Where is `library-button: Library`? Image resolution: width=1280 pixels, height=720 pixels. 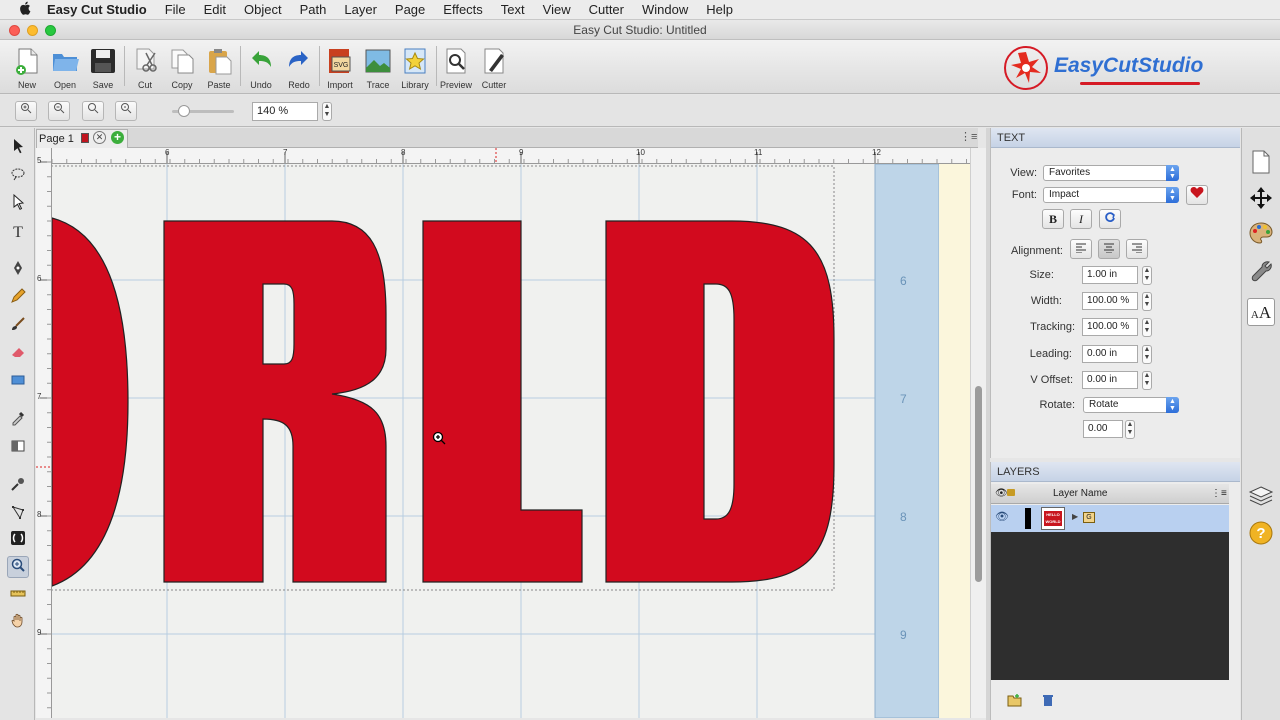
library-button: Library is located at coordinates (415, 68).